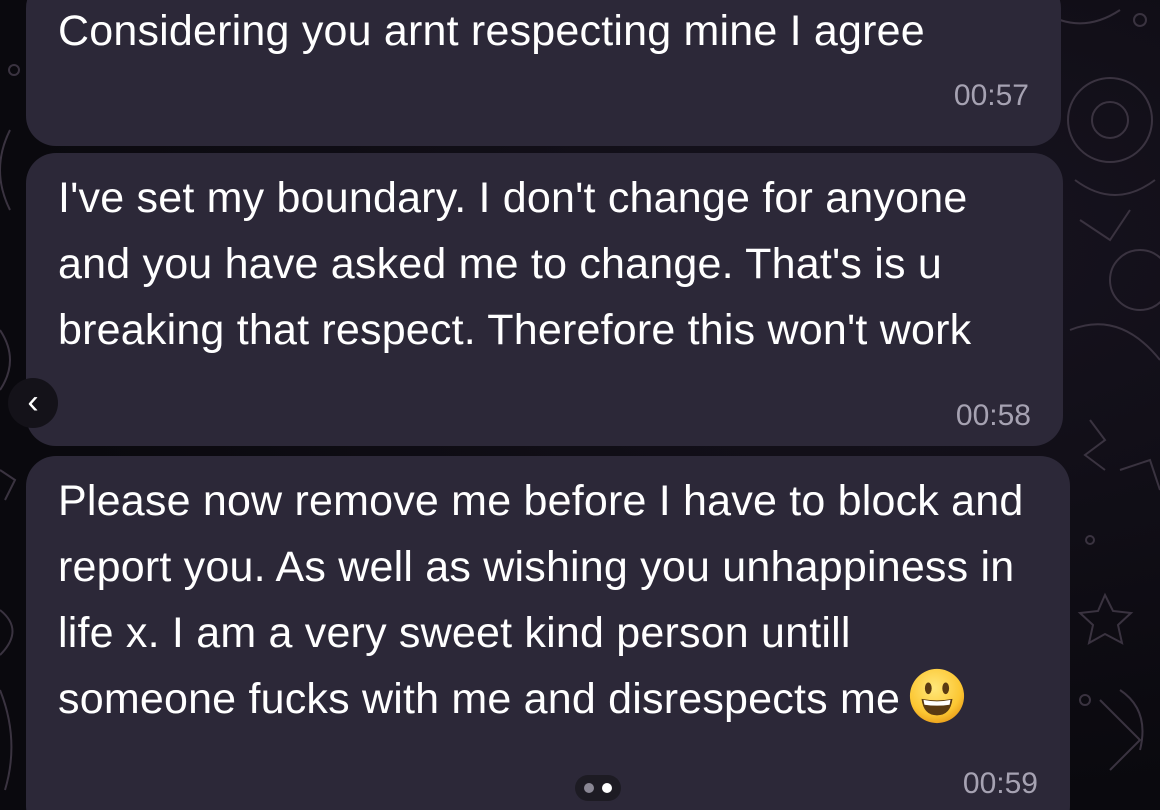  What do you see at coordinates (991, 95) in the screenshot?
I see `message-timestamp: 00:57` at bounding box center [991, 95].